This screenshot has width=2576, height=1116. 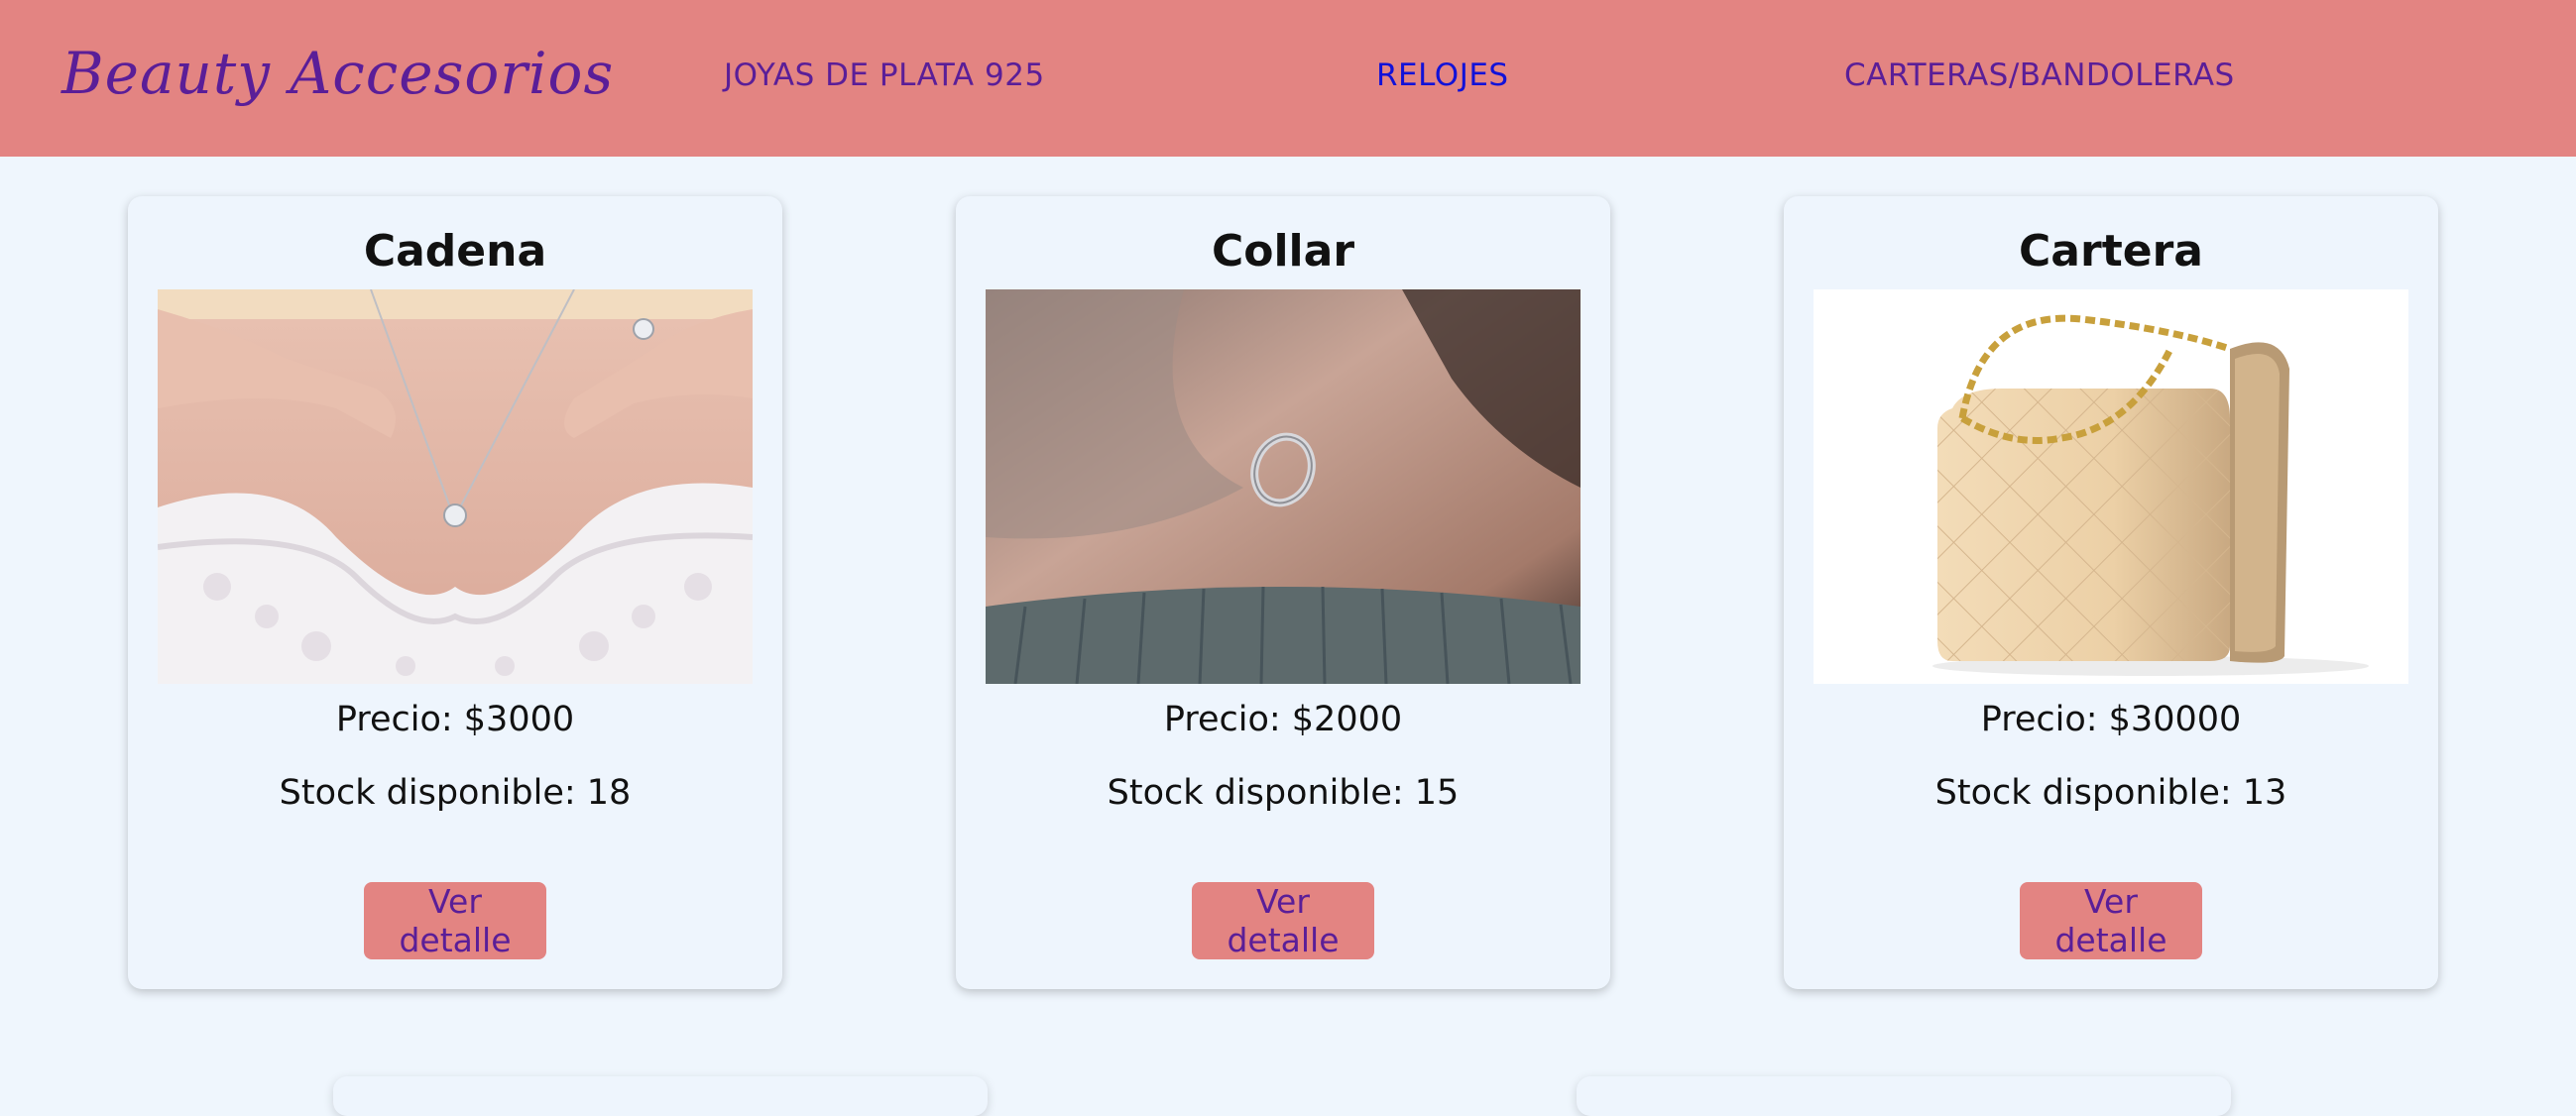 I want to click on product-title: Collar, so click(x=1283, y=251).